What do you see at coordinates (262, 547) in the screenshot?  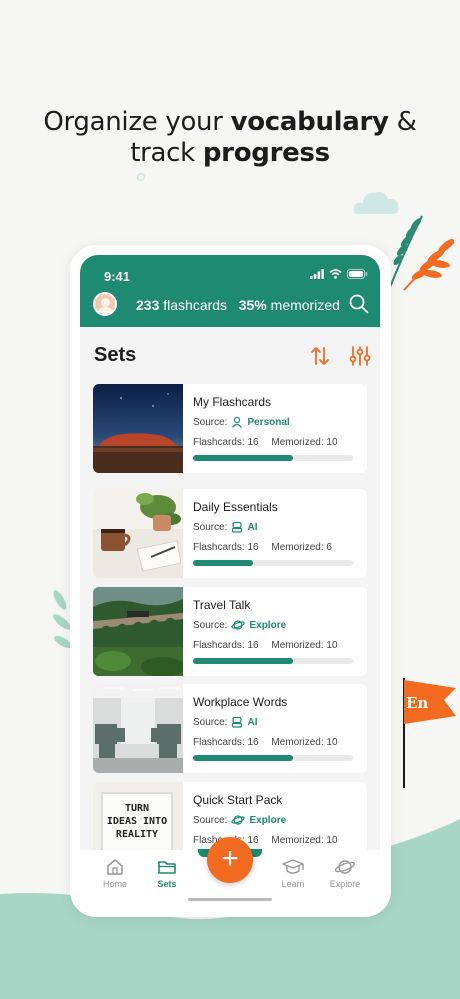 I see `set-stats: Flashcards: 16 Memorized: 6` at bounding box center [262, 547].